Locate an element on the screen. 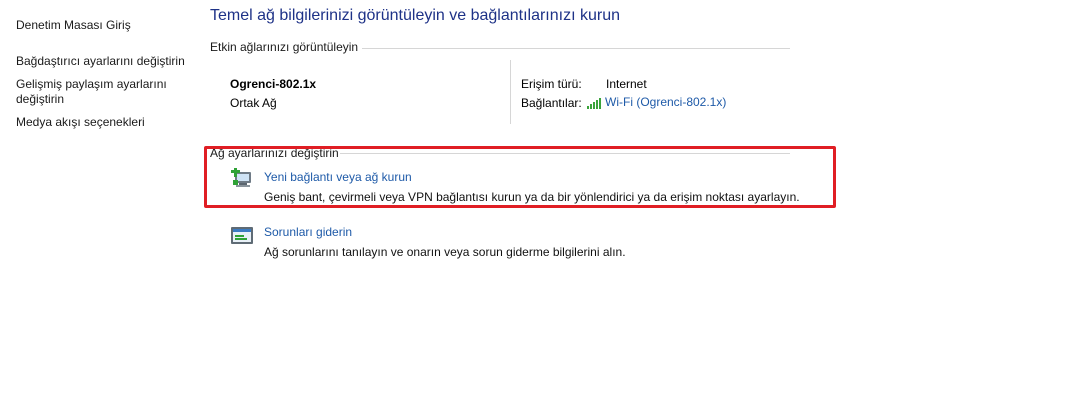  access-type-value: Internet is located at coordinates (626, 84).